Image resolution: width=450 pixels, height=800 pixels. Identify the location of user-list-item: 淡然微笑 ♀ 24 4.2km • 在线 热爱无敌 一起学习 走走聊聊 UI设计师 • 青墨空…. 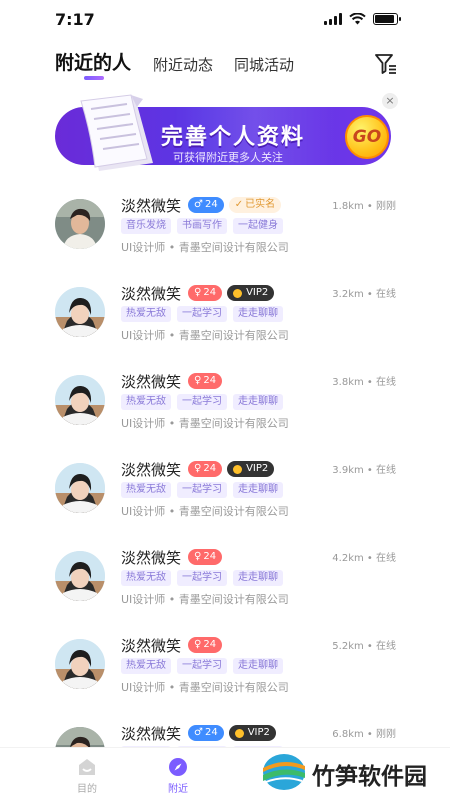
(226, 584).